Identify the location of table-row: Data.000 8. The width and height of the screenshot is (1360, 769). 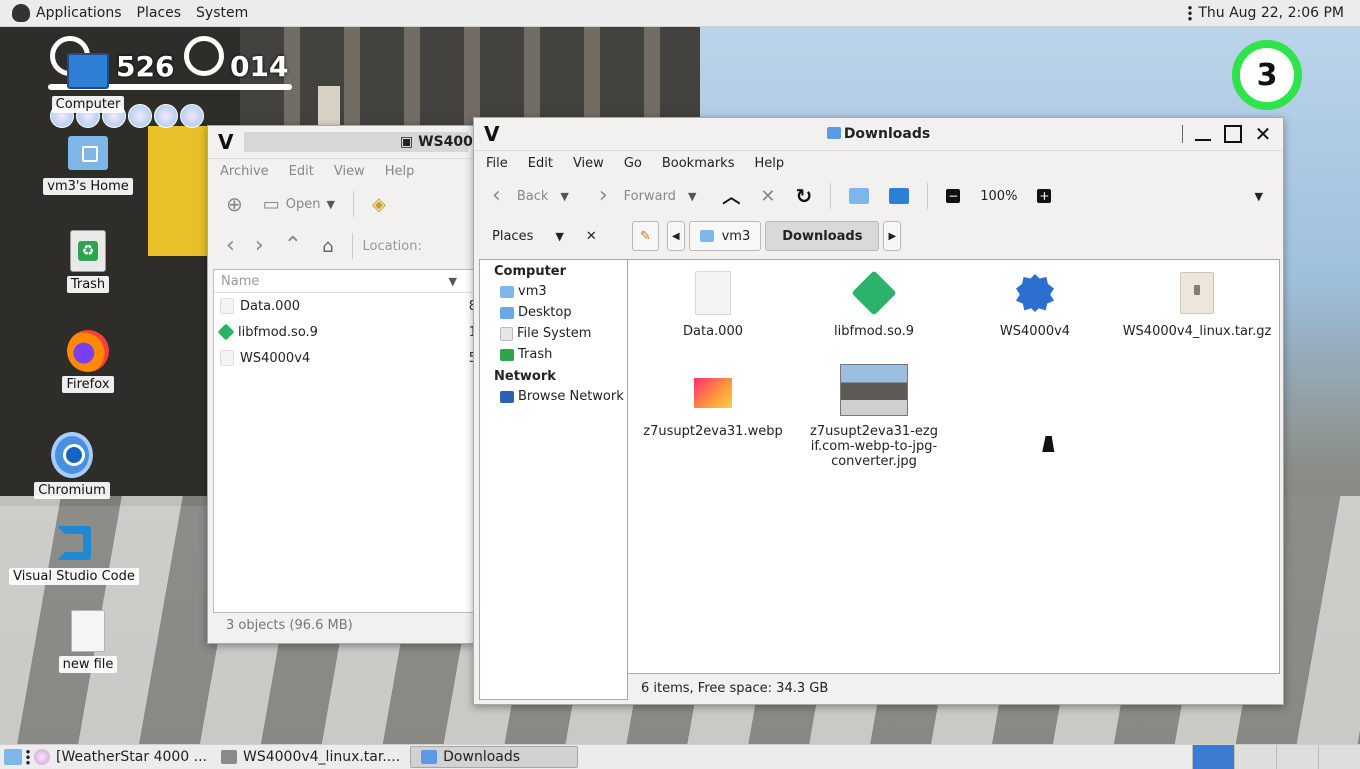
(345, 306).